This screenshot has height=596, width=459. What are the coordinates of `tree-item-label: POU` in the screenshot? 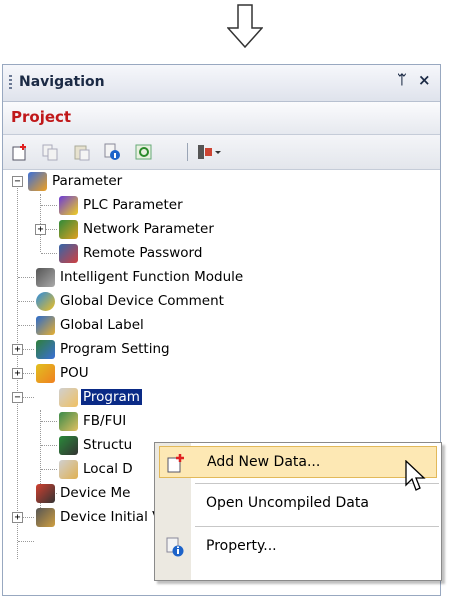 It's located at (74, 373).